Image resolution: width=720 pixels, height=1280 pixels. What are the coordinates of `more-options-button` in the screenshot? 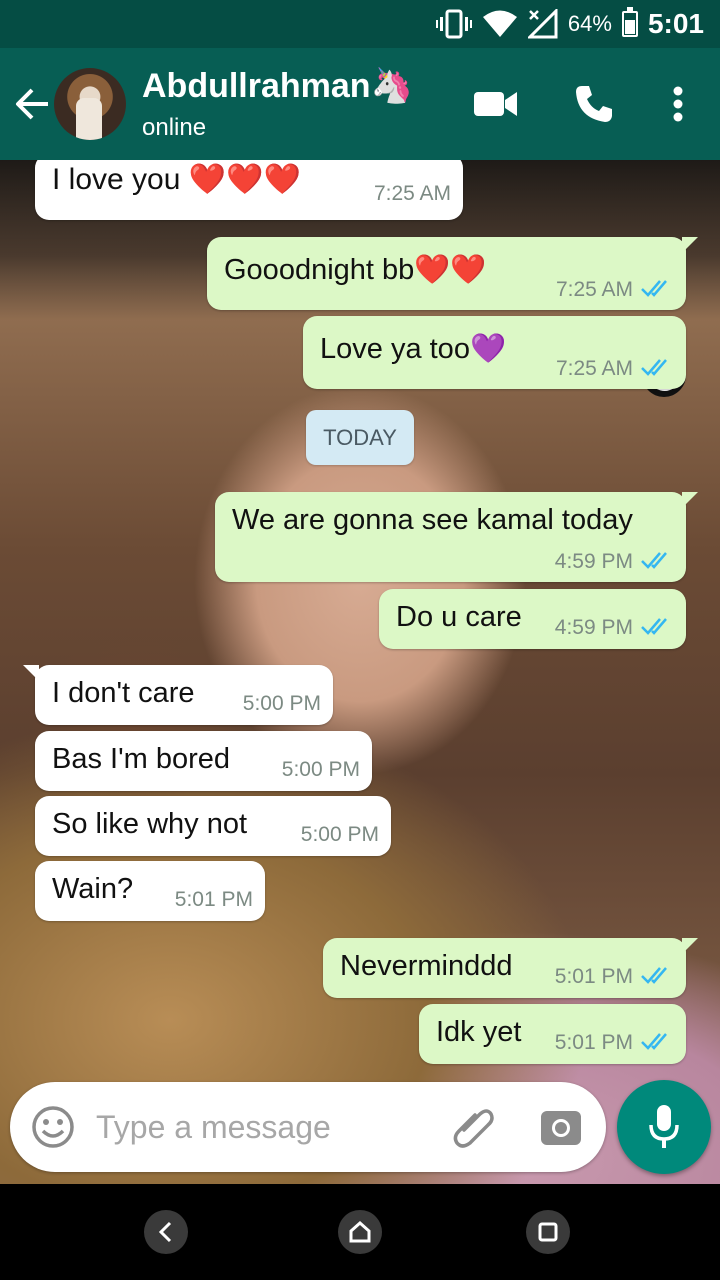 It's located at (678, 104).